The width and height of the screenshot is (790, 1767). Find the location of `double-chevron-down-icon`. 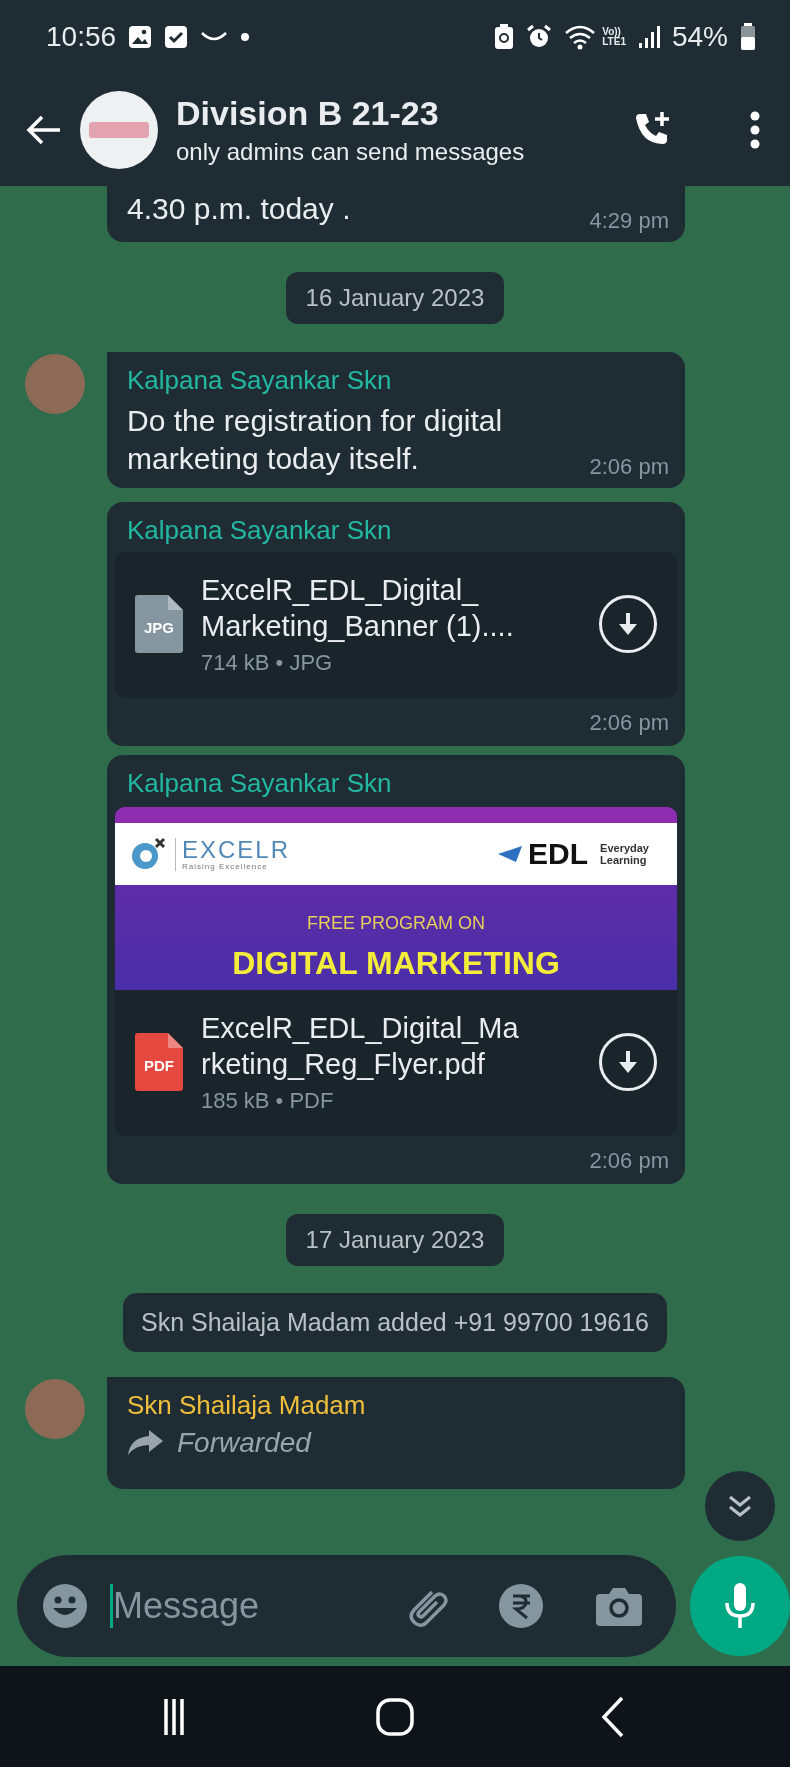

double-chevron-down-icon is located at coordinates (740, 1506).